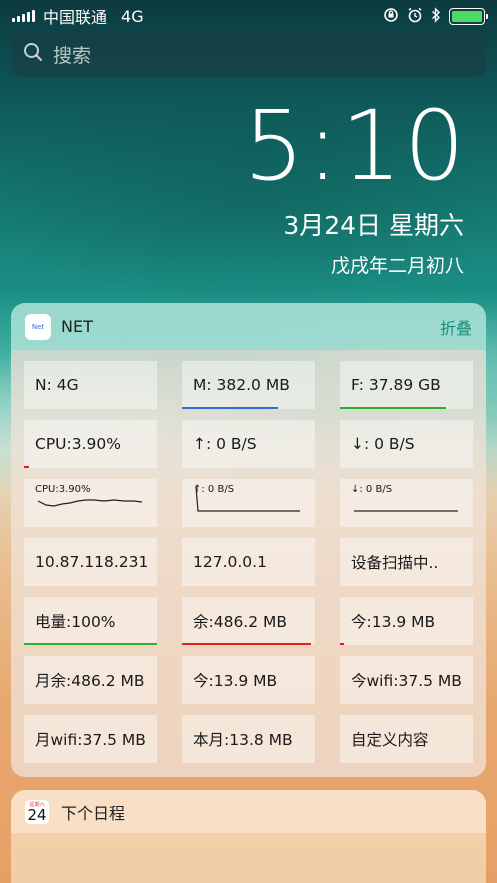 This screenshot has width=497, height=883. I want to click on free-storage-cell: F: 37.89 GB, so click(406, 385).